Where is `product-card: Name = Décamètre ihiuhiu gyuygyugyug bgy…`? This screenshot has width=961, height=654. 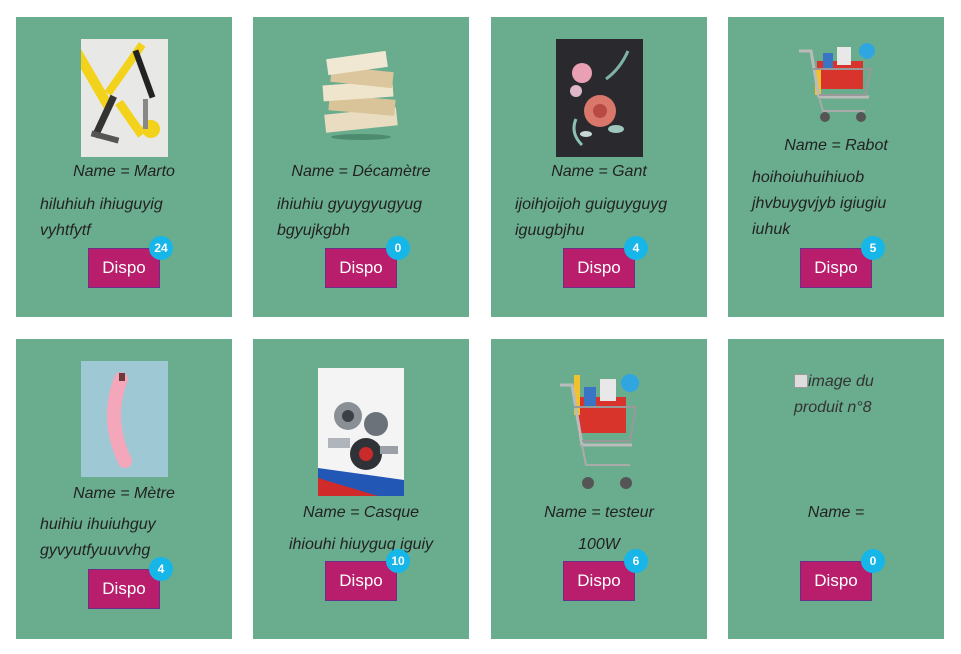 product-card: Name = Décamètre ihiuhiu gyuygyugyug bgy… is located at coordinates (361, 167).